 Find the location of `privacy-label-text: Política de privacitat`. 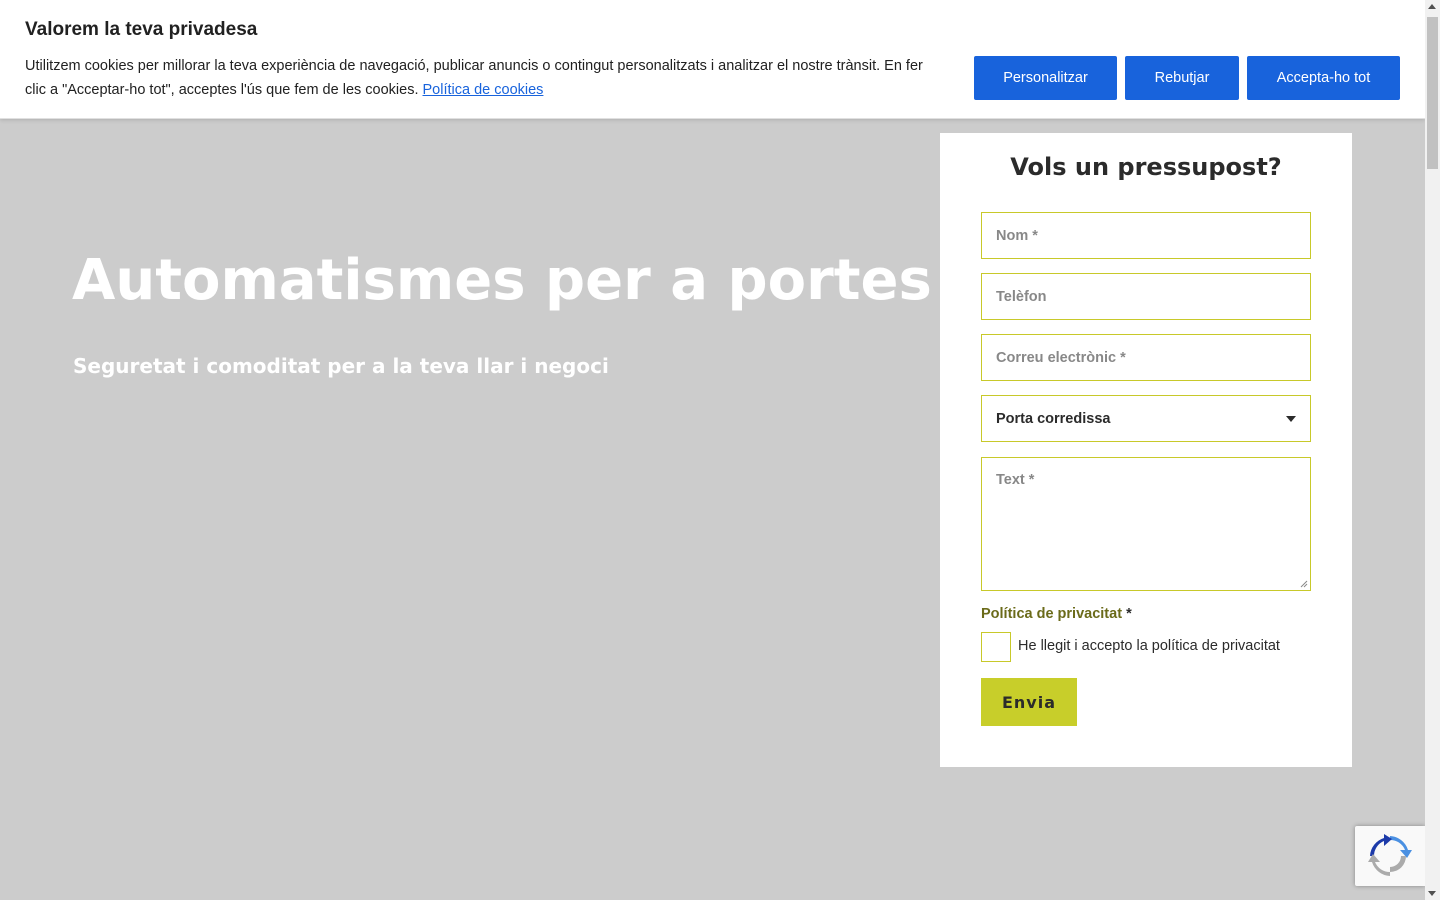

privacy-label-text: Política de privacitat is located at coordinates (1052, 614).